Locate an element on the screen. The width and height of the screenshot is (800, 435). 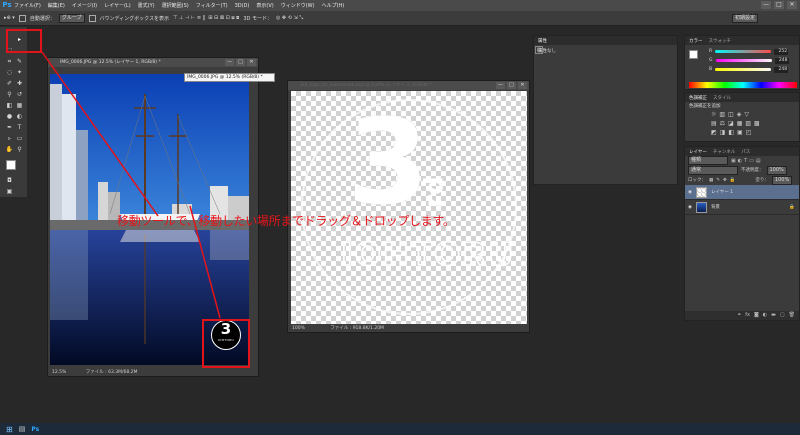
background-layer-name: 背景 is located at coordinates (715, 207).